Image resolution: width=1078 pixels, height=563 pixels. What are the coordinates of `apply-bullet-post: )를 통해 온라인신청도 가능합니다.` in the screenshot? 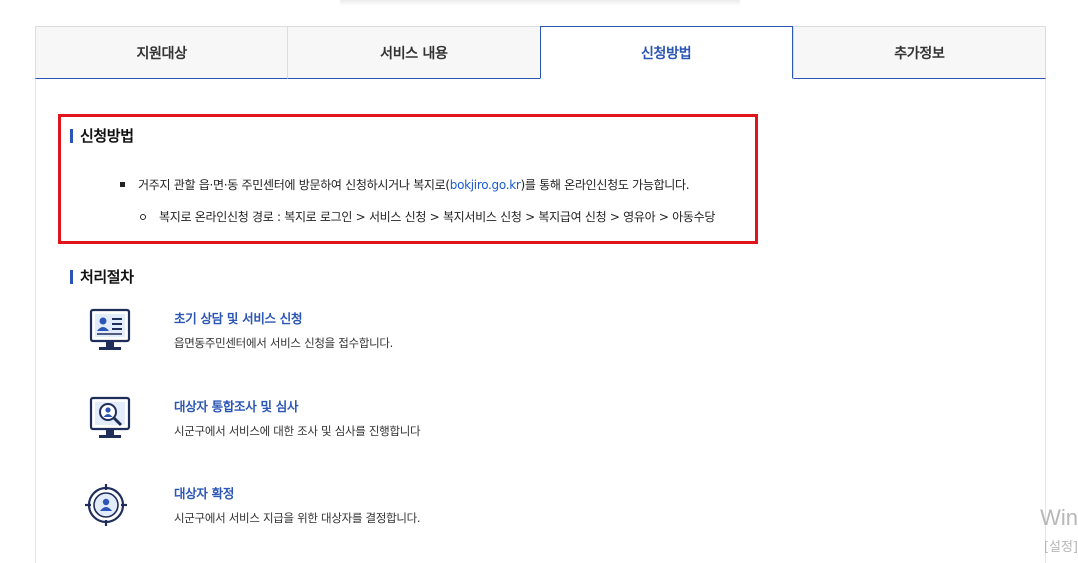 It's located at (605, 185).